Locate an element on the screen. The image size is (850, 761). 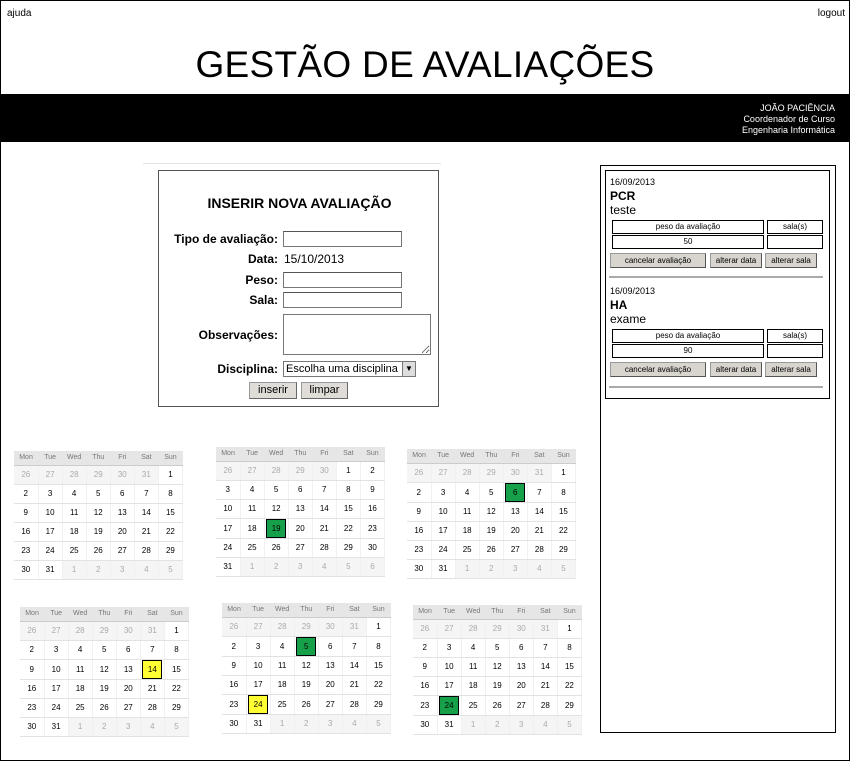
calendar-day: 28 is located at coordinates (545, 705).